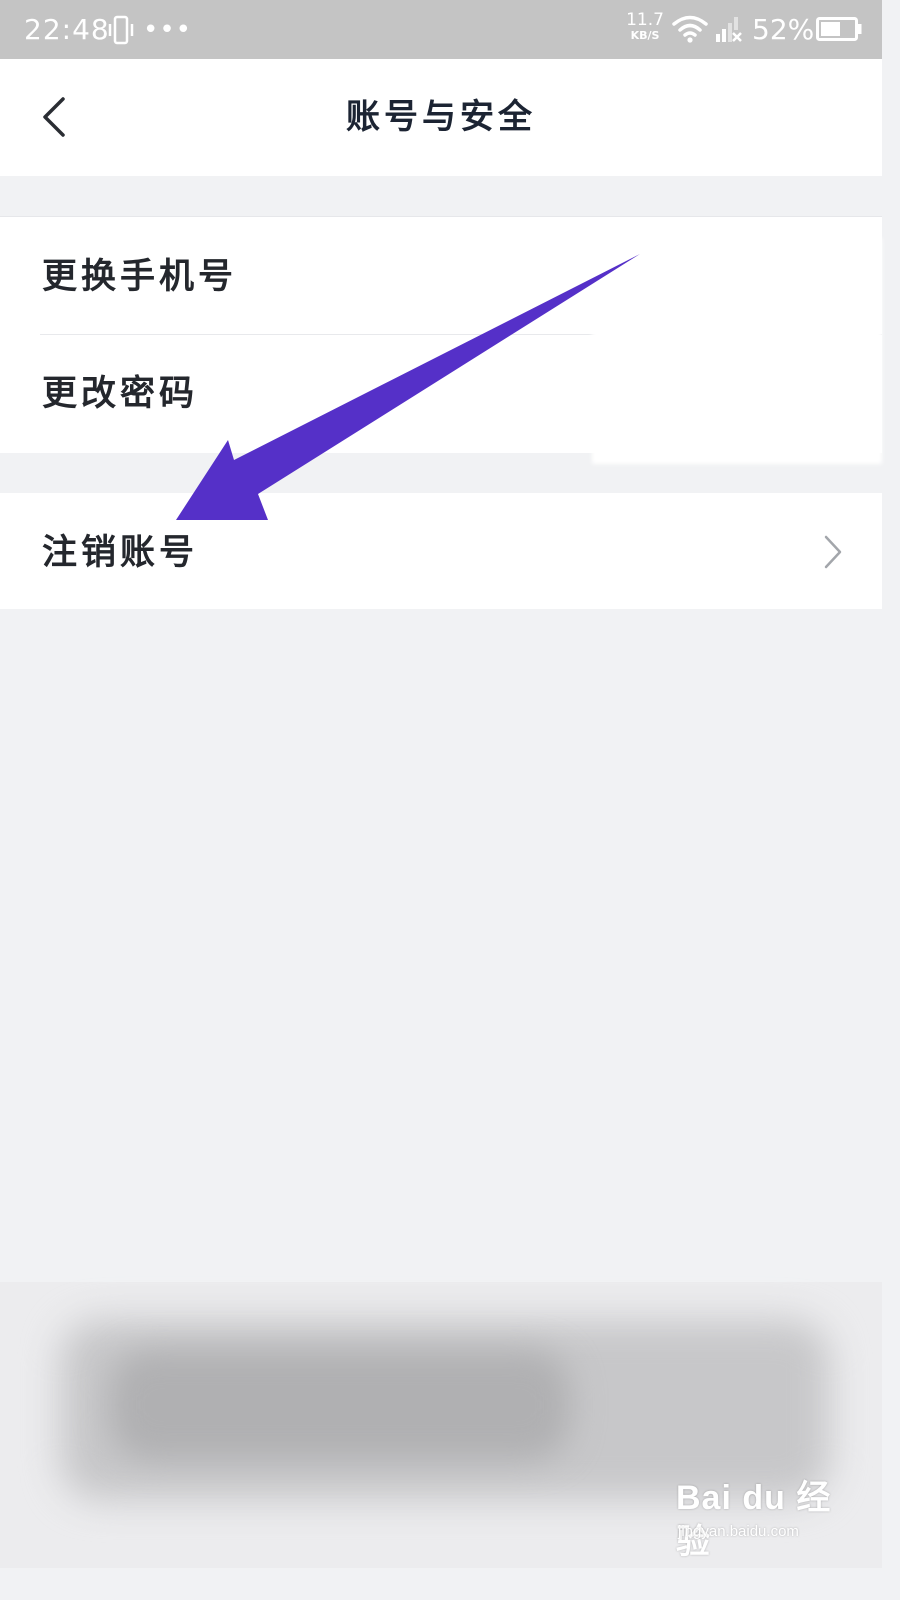 The image size is (900, 1600). I want to click on net-speed-value: 11.7, so click(645, 20).